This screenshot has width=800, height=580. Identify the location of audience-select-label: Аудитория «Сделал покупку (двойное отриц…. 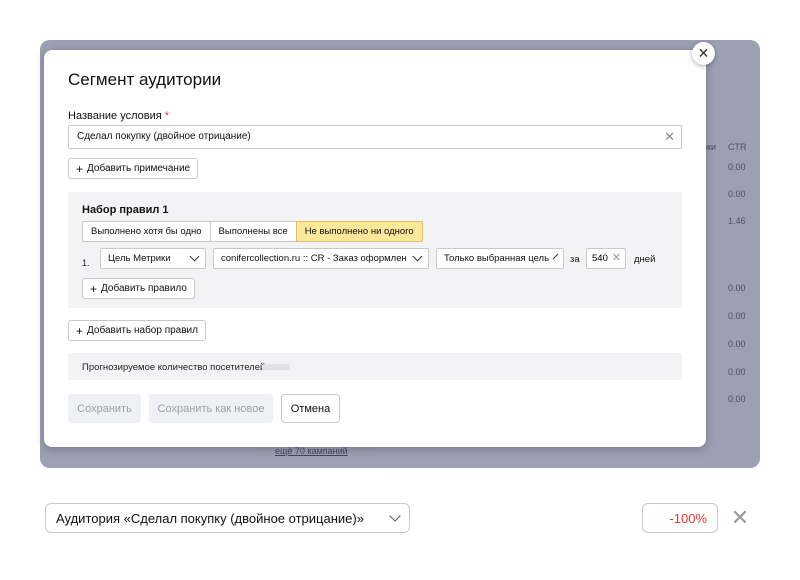
(210, 518).